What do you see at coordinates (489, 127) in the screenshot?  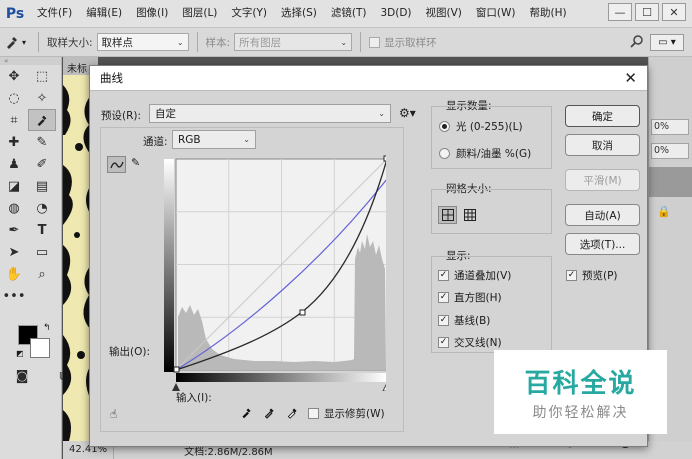 I see `light-label: 光 (0-255)(L)` at bounding box center [489, 127].